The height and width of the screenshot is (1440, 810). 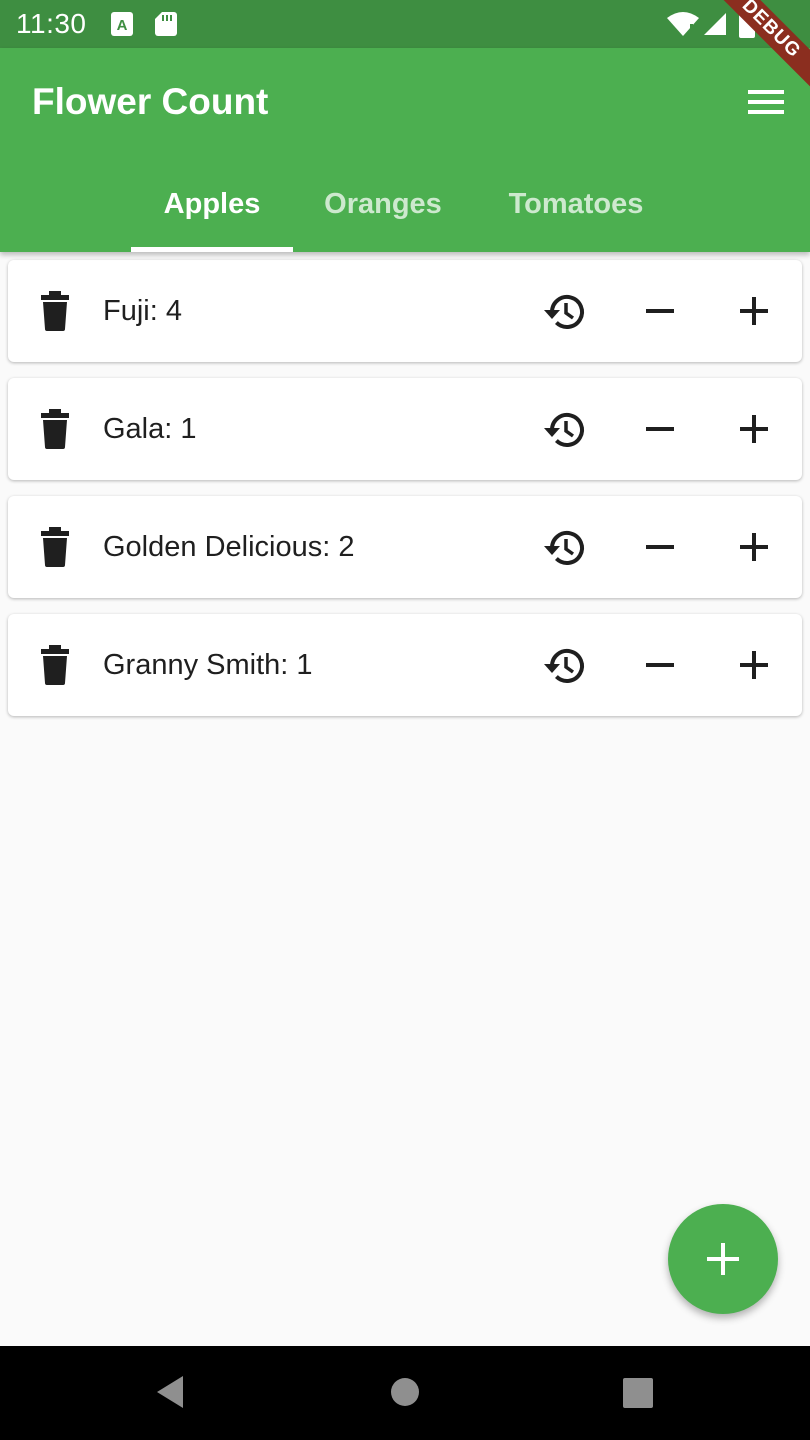 I want to click on list-item: Granny Smith: 1, so click(x=405, y=665).